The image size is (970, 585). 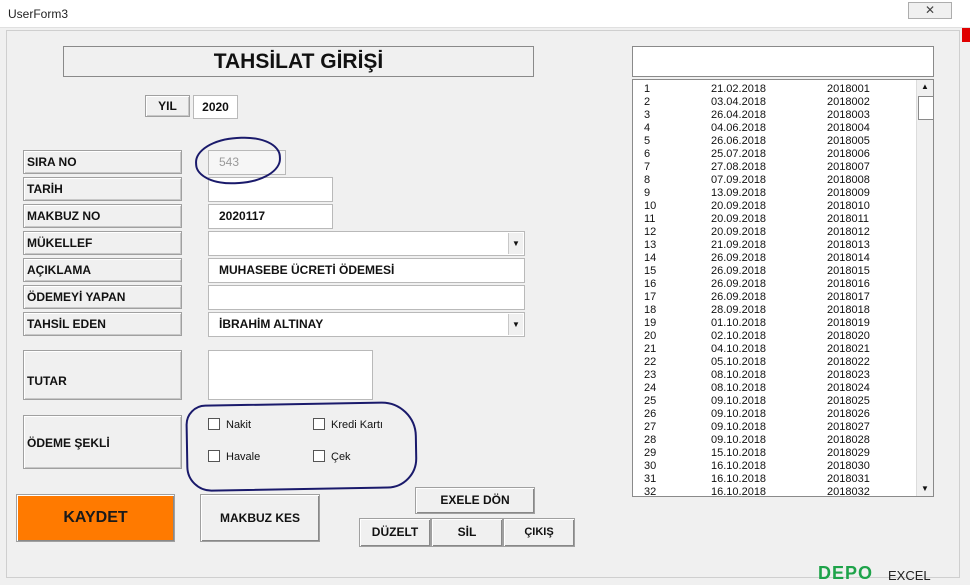 What do you see at coordinates (298, 61) in the screenshot?
I see `form-header-title: TAHSİLAT GİRİŞİ` at bounding box center [298, 61].